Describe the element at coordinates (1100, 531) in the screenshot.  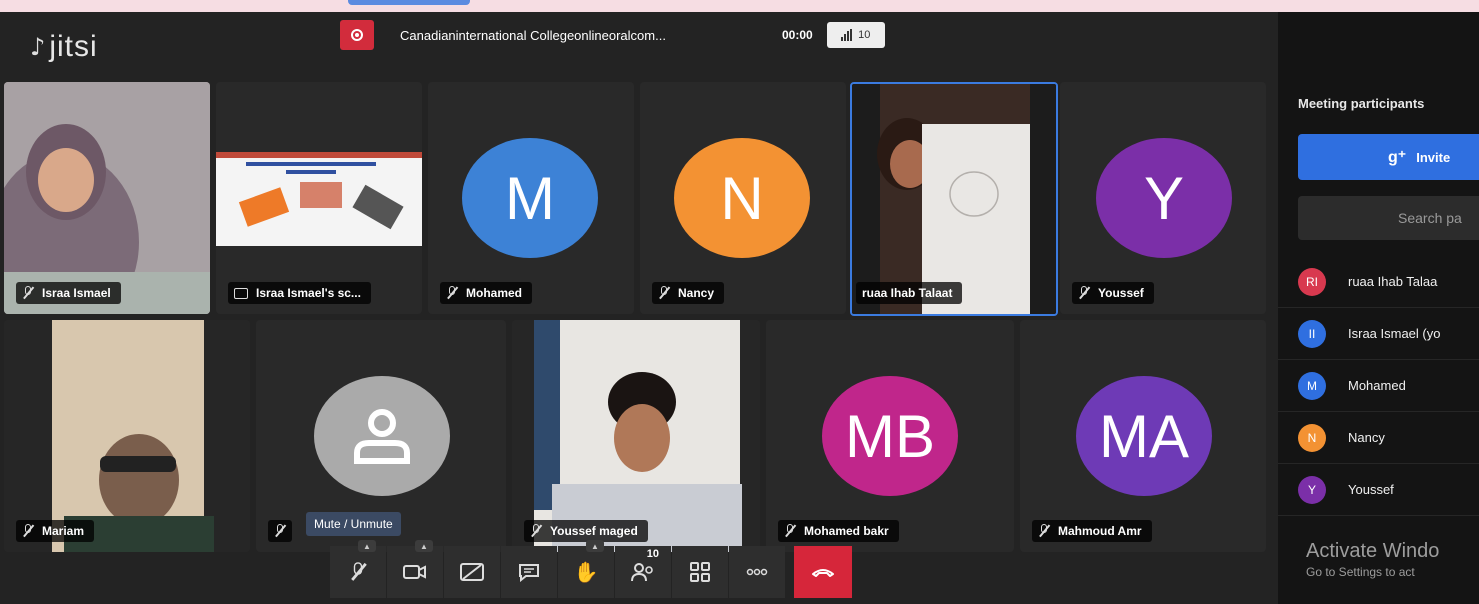
I see `tile-name-text: Mahmoud Amr` at that location.